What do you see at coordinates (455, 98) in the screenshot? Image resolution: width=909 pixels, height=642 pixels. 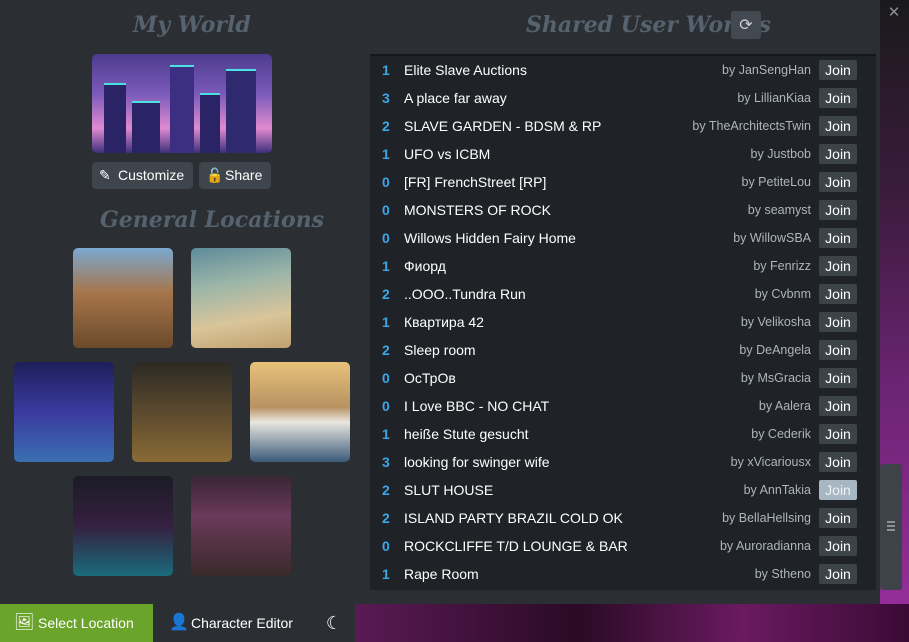 I see `world-name: A place far away` at bounding box center [455, 98].